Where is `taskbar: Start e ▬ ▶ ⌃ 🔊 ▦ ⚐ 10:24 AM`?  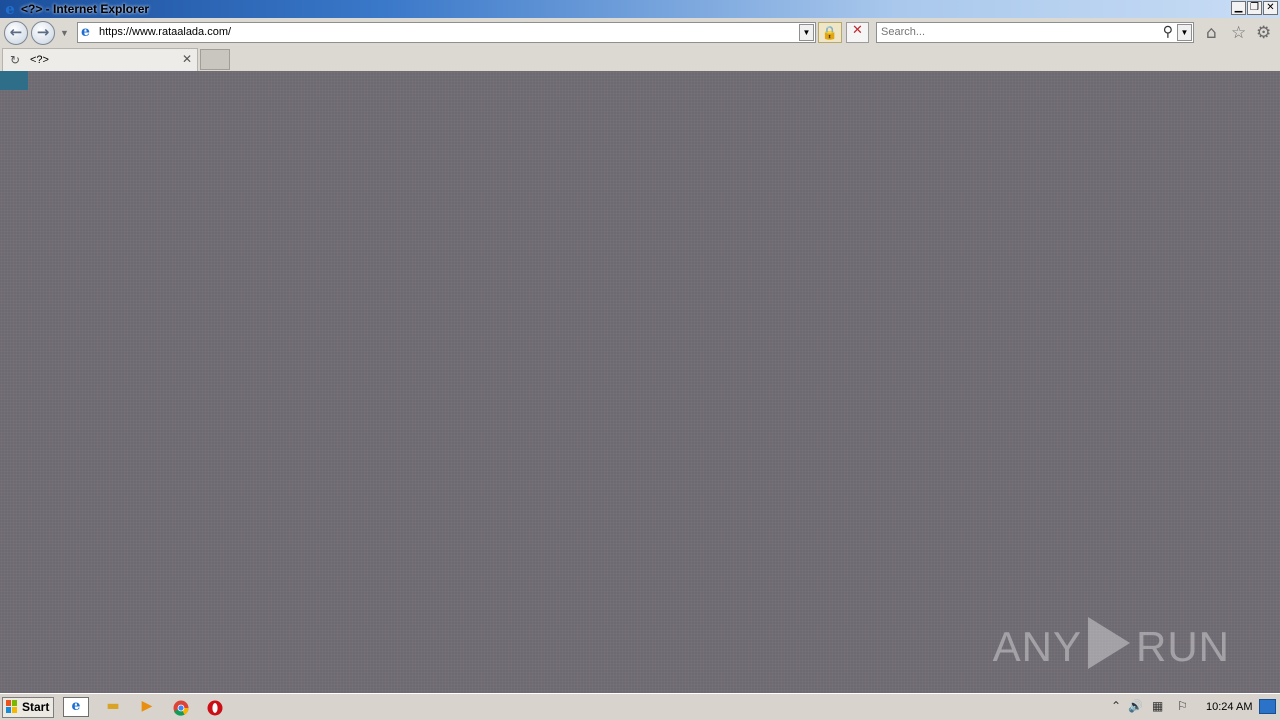
taskbar: Start e ▬ ▶ ⌃ 🔊 ▦ ⚐ 10:24 AM is located at coordinates (640, 706).